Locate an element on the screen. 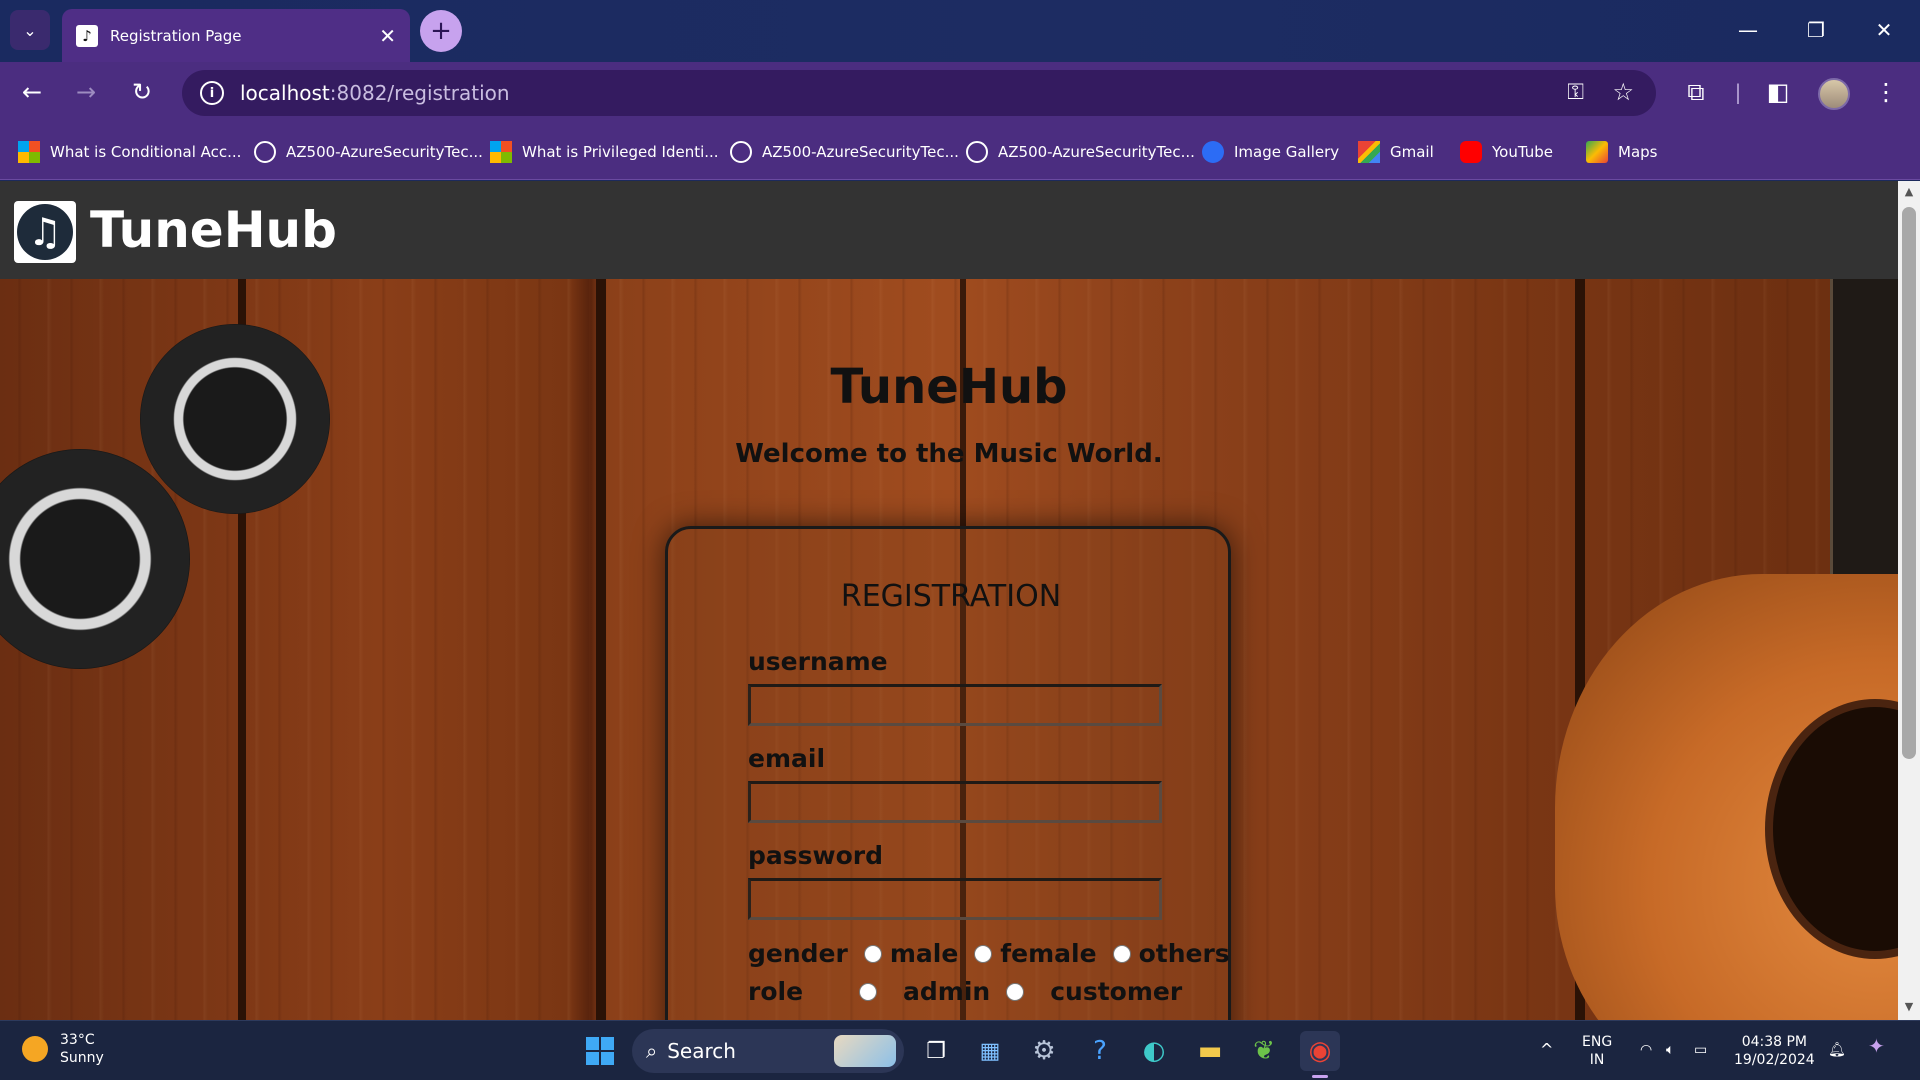  scroll-down-arrow-icon: ▼ is located at coordinates (1909, 1008).